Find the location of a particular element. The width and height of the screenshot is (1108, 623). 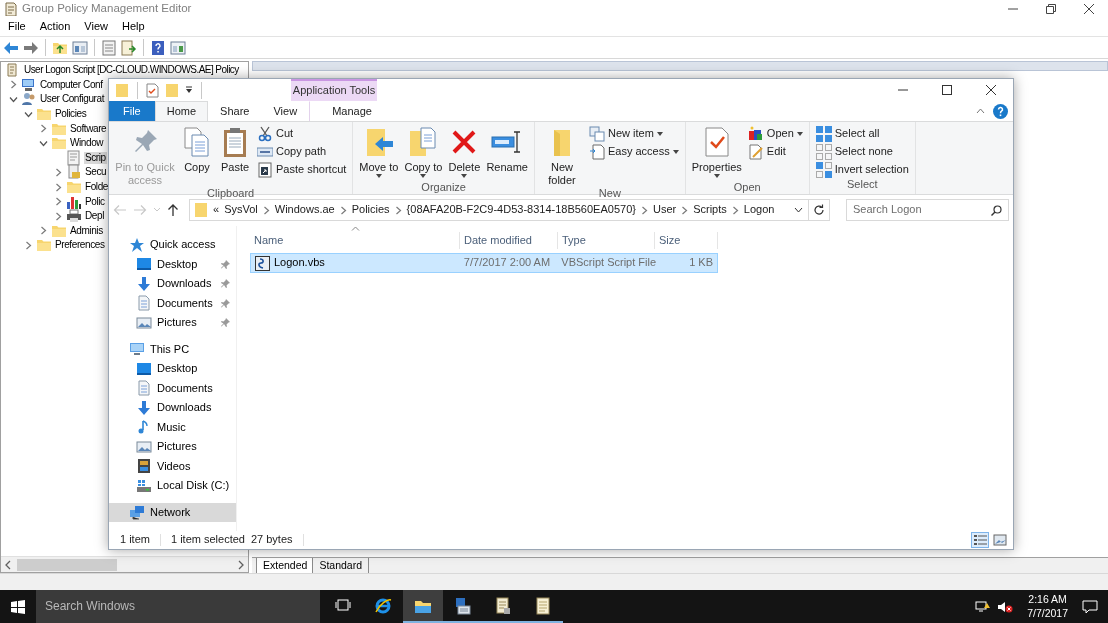

forward-icon is located at coordinates (31, 47).